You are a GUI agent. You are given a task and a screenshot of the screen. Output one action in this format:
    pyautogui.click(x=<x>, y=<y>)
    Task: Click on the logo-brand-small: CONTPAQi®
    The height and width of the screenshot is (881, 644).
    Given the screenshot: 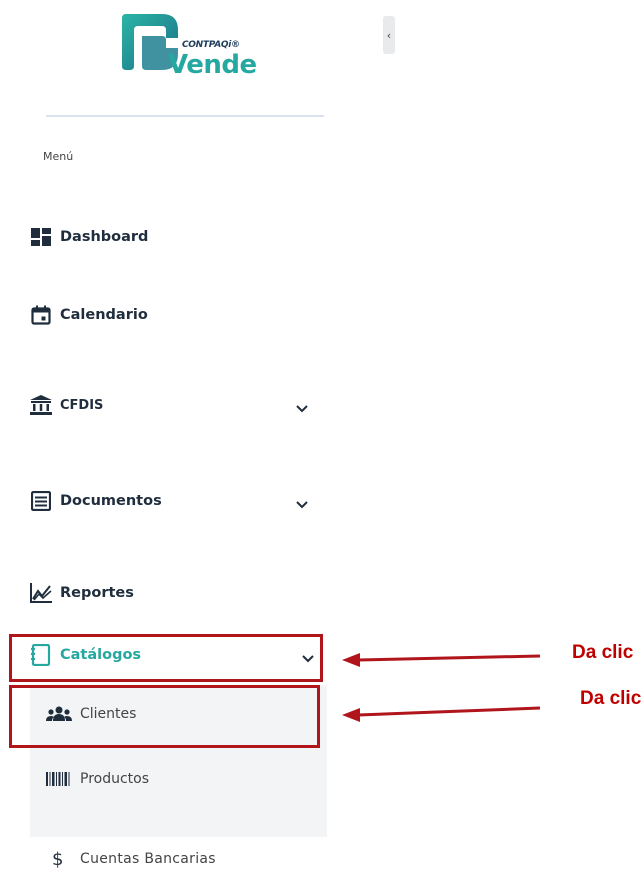 What is the action you would take?
    pyautogui.click(x=211, y=45)
    